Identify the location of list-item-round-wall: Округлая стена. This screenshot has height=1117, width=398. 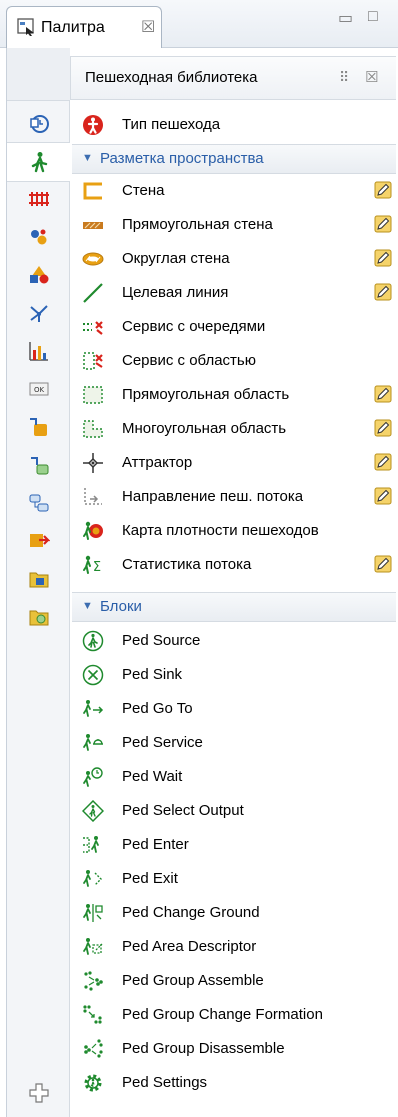
(234, 259).